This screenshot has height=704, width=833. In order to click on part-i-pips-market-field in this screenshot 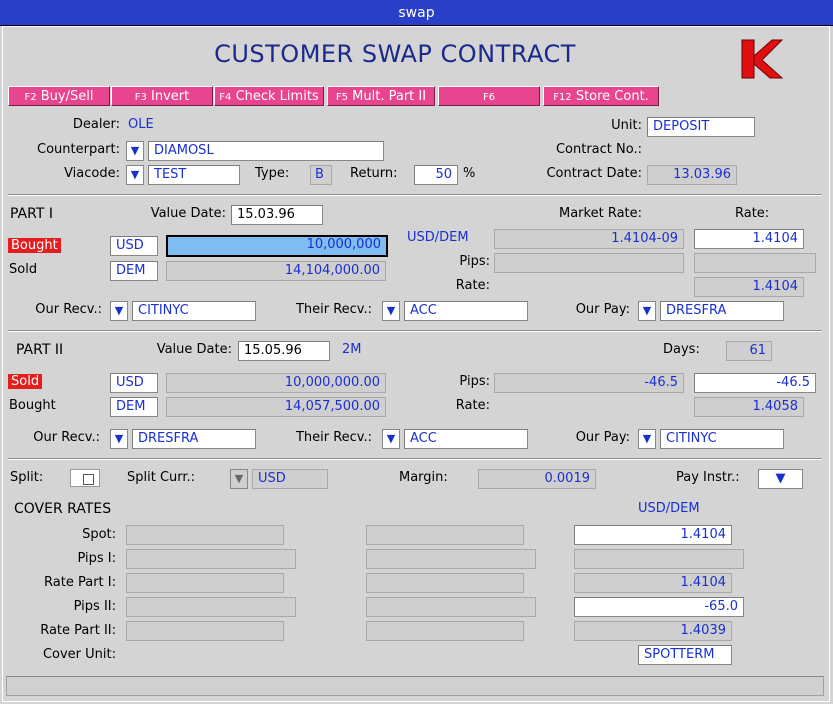, I will do `click(589, 263)`.